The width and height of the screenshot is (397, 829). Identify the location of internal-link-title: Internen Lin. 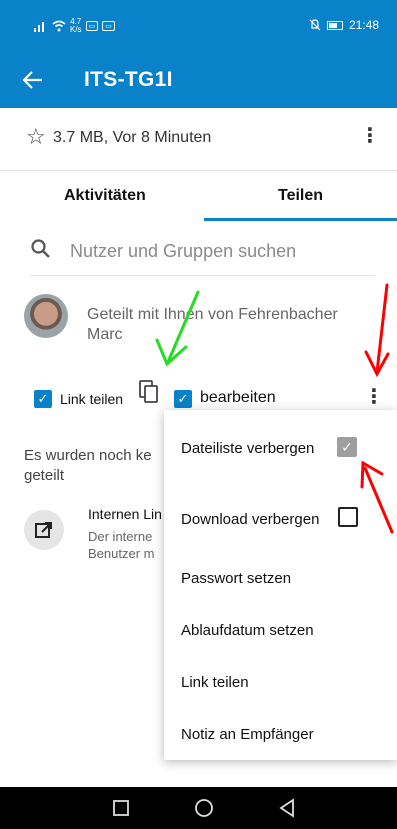
(125, 514).